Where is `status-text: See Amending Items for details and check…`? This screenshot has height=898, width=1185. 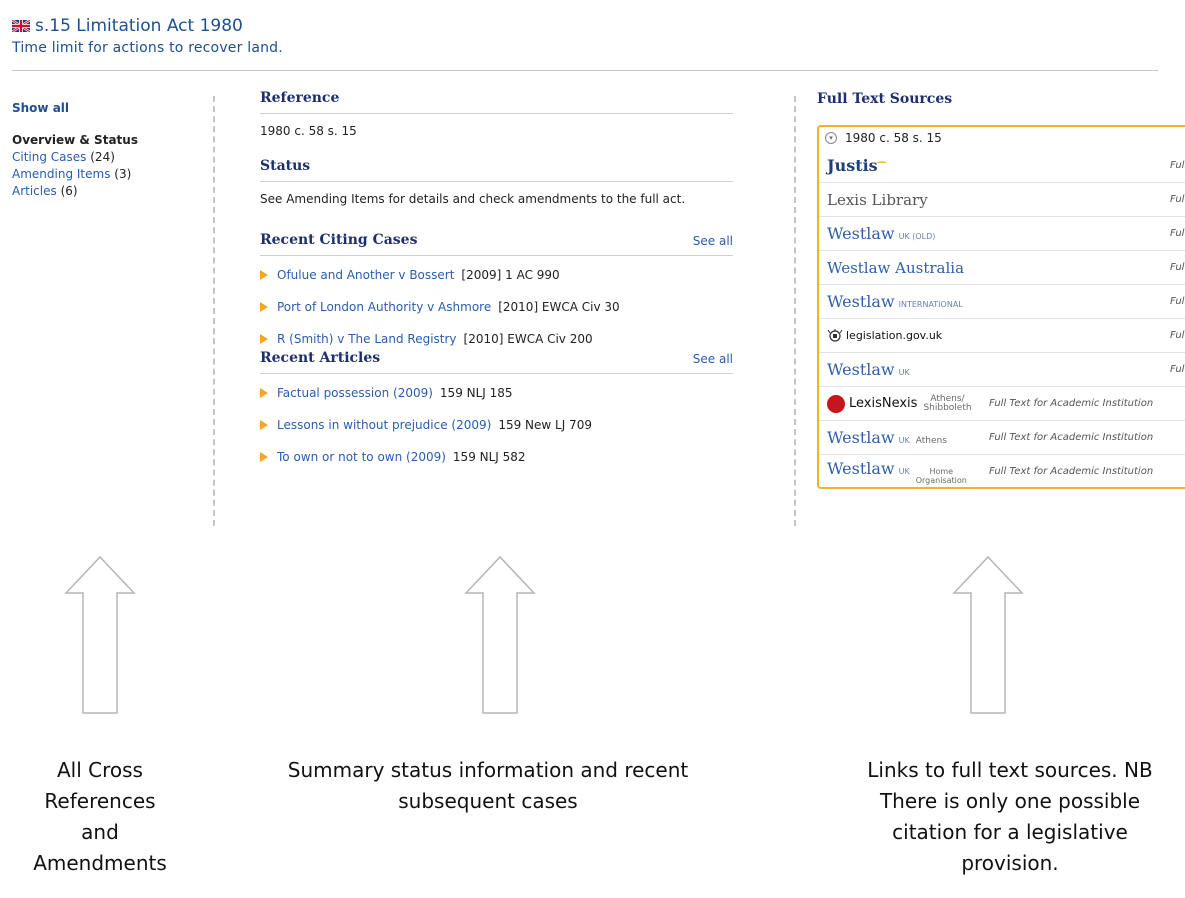
status-text: See Amending Items for details and check… is located at coordinates (473, 199).